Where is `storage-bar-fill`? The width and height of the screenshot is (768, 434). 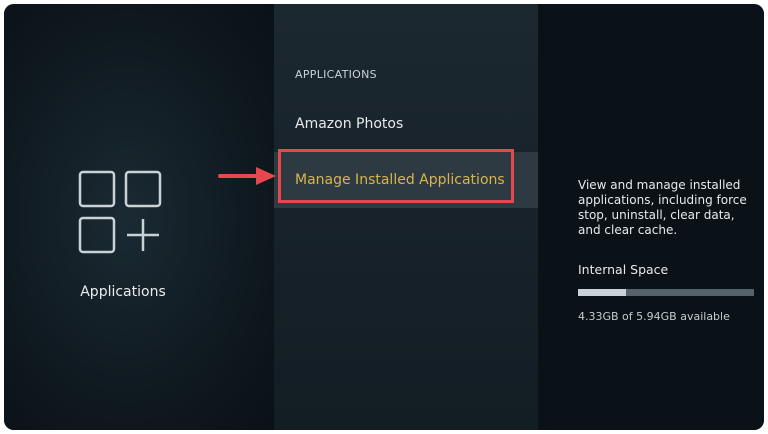 storage-bar-fill is located at coordinates (602, 292).